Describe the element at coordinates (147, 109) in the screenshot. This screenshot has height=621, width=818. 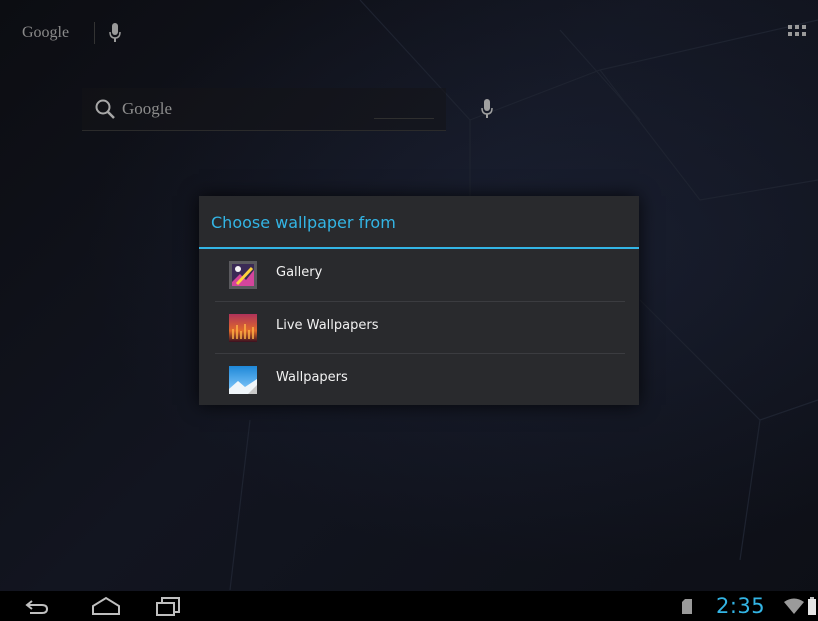
I see `search-input: Google` at that location.